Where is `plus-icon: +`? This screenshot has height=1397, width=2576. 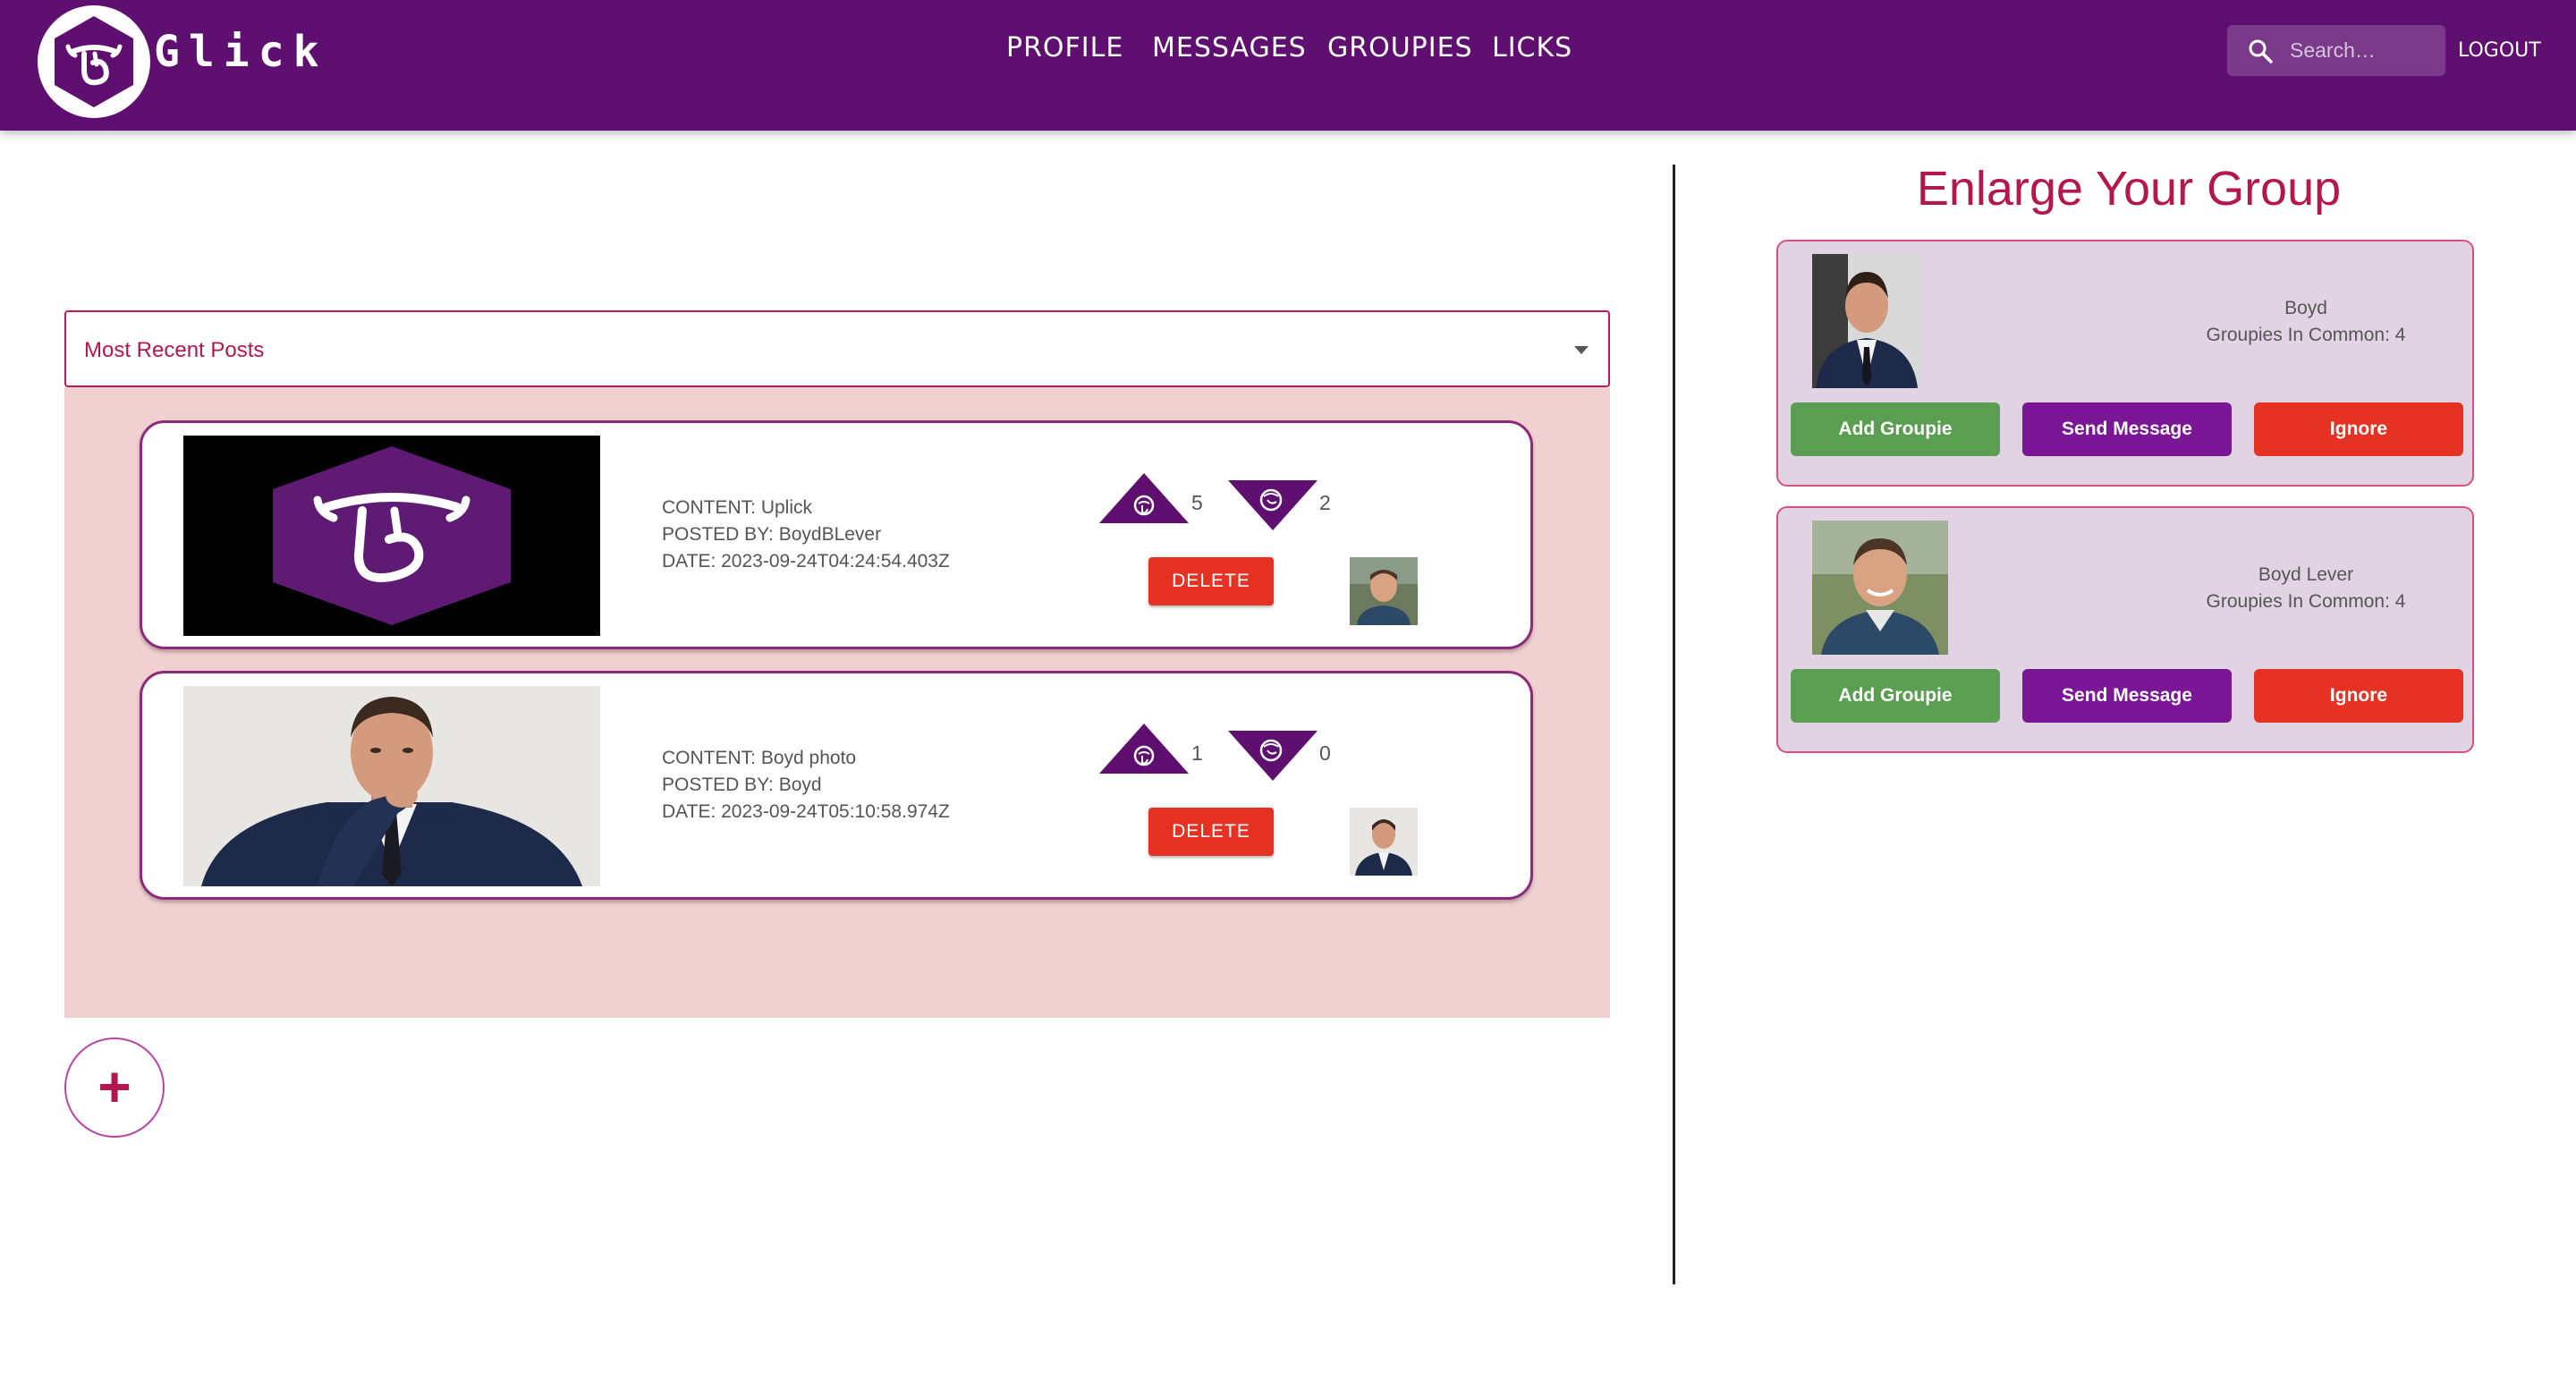 plus-icon: + is located at coordinates (114, 1086).